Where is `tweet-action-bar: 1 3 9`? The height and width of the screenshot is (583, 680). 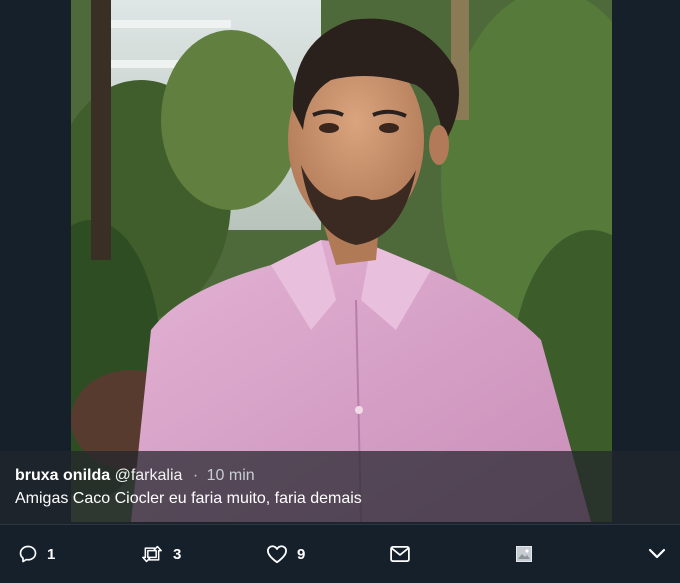
tweet-action-bar: 1 3 9 is located at coordinates (340, 553).